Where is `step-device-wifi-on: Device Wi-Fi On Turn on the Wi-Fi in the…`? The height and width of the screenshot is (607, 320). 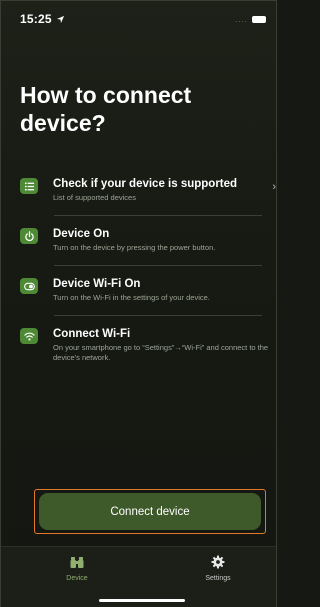
step-device-wifi-on: Device Wi-Fi On Turn on the Wi-Fi in the… is located at coordinates (149, 290).